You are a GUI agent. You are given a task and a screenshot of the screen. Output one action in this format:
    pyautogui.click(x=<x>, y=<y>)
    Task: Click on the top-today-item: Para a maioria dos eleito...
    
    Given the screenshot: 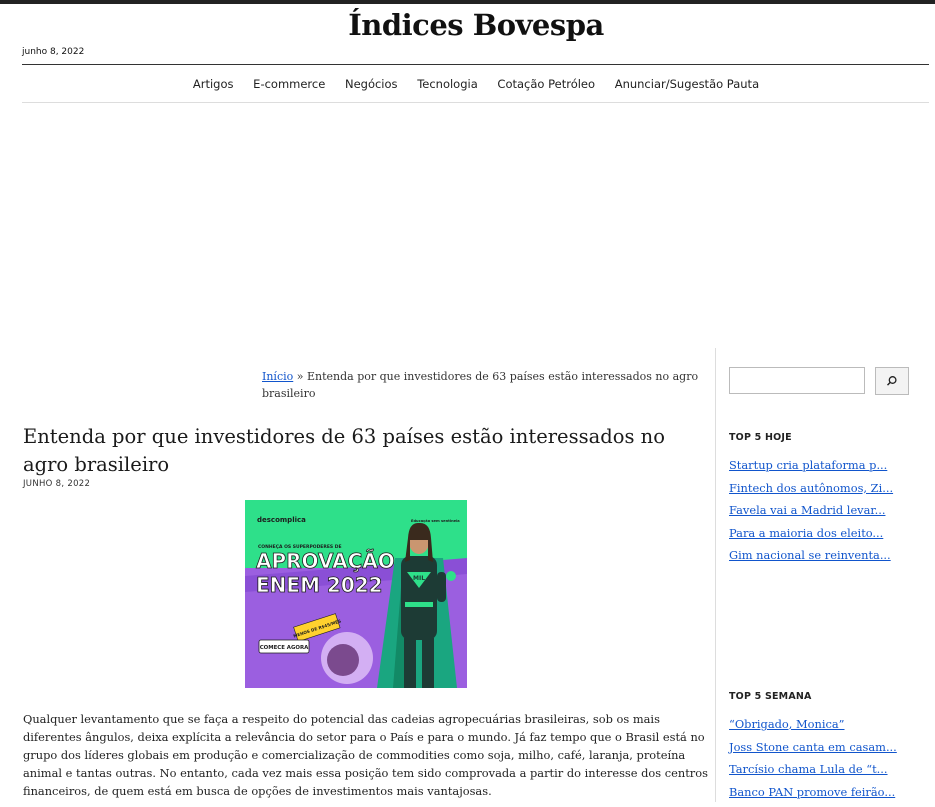 What is the action you would take?
    pyautogui.click(x=811, y=537)
    